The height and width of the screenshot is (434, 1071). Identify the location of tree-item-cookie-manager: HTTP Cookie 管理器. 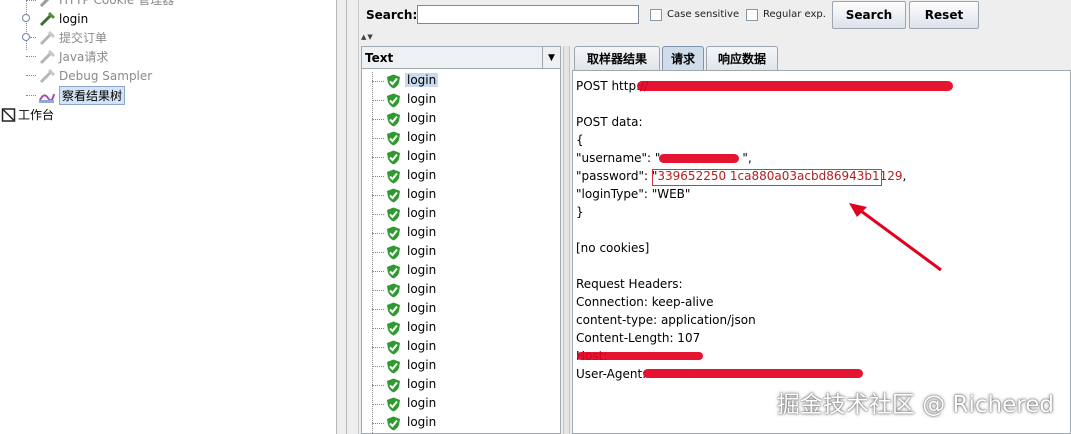
(106, 4).